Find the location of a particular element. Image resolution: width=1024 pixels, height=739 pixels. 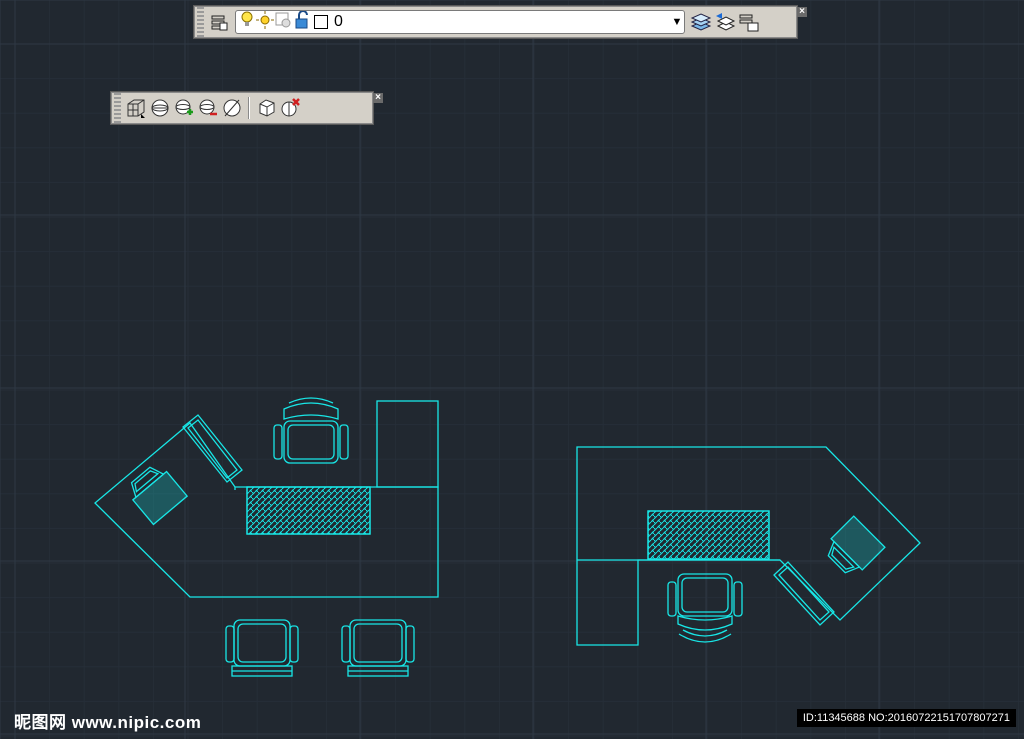

layer-states-icon is located at coordinates (749, 22).